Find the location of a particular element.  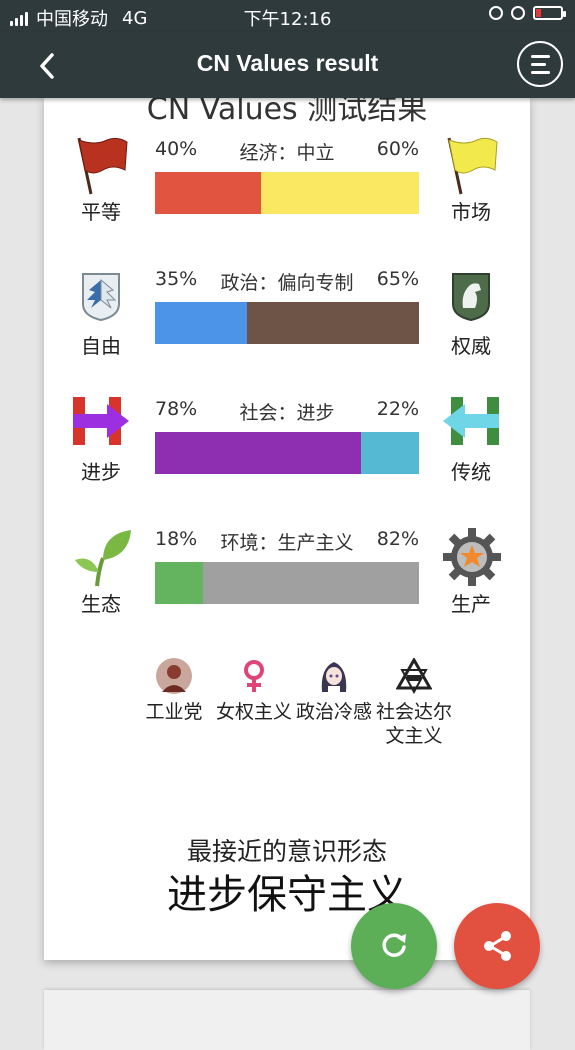

wings-emblem-icon is located at coordinates (101, 298).